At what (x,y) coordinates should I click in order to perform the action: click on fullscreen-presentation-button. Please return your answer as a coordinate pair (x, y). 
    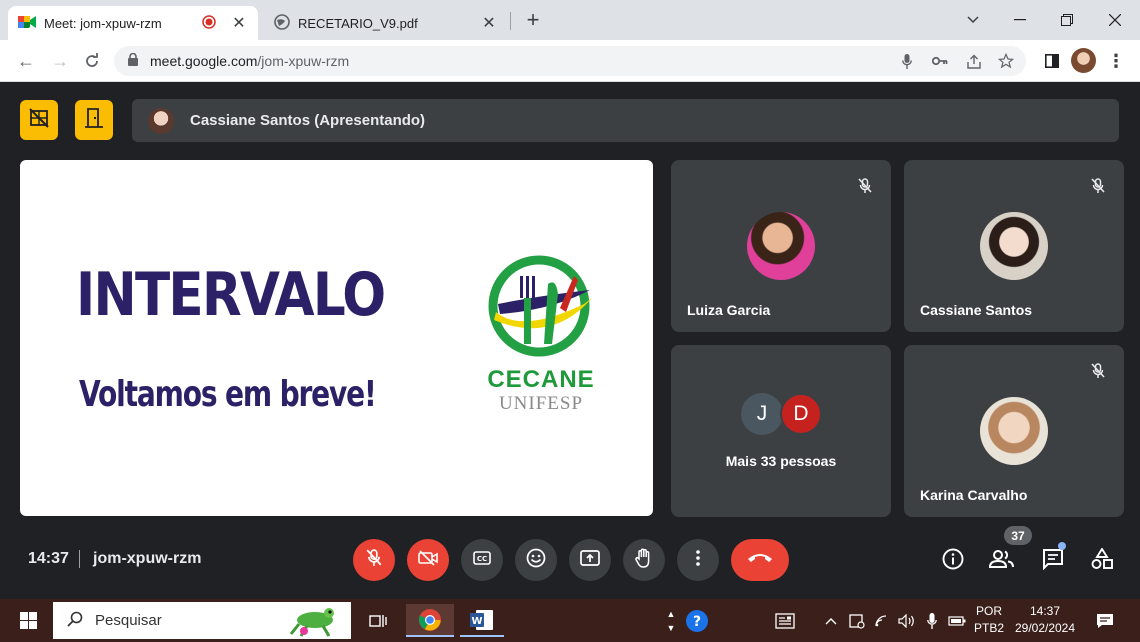
    Looking at the image, I should click on (94, 120).